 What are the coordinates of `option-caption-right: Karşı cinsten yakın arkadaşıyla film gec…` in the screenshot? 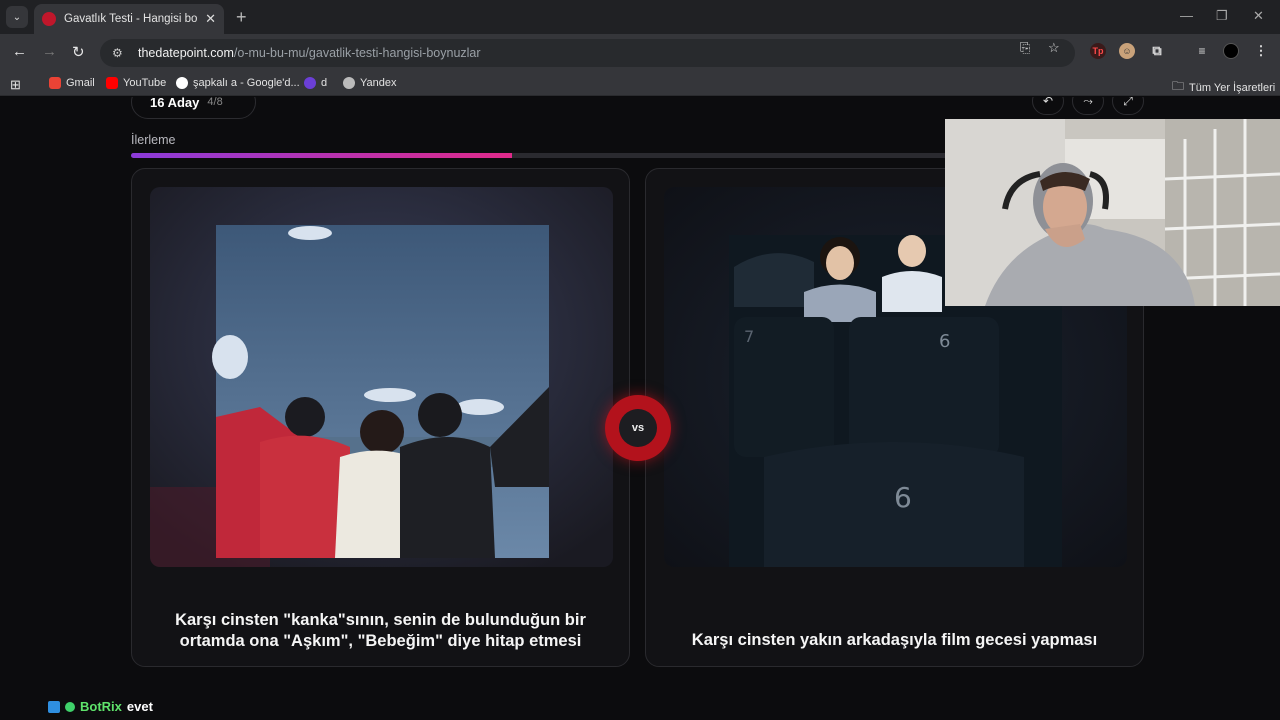 It's located at (894, 640).